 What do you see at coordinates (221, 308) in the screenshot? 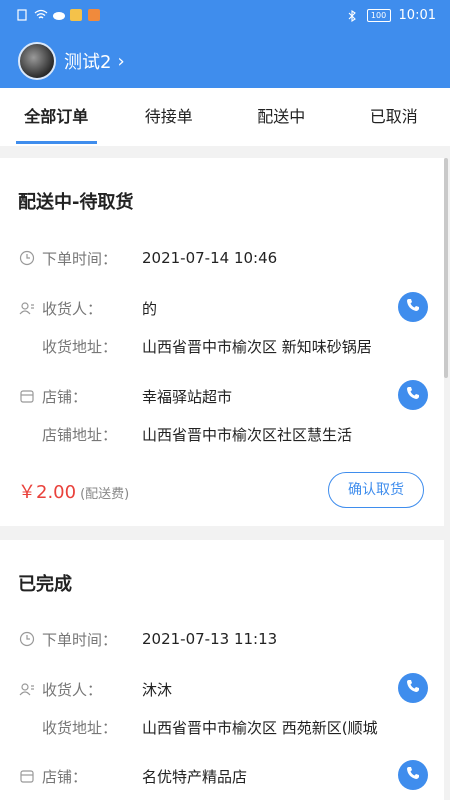
I see `recipient-row: 收货人： 的` at bounding box center [221, 308].